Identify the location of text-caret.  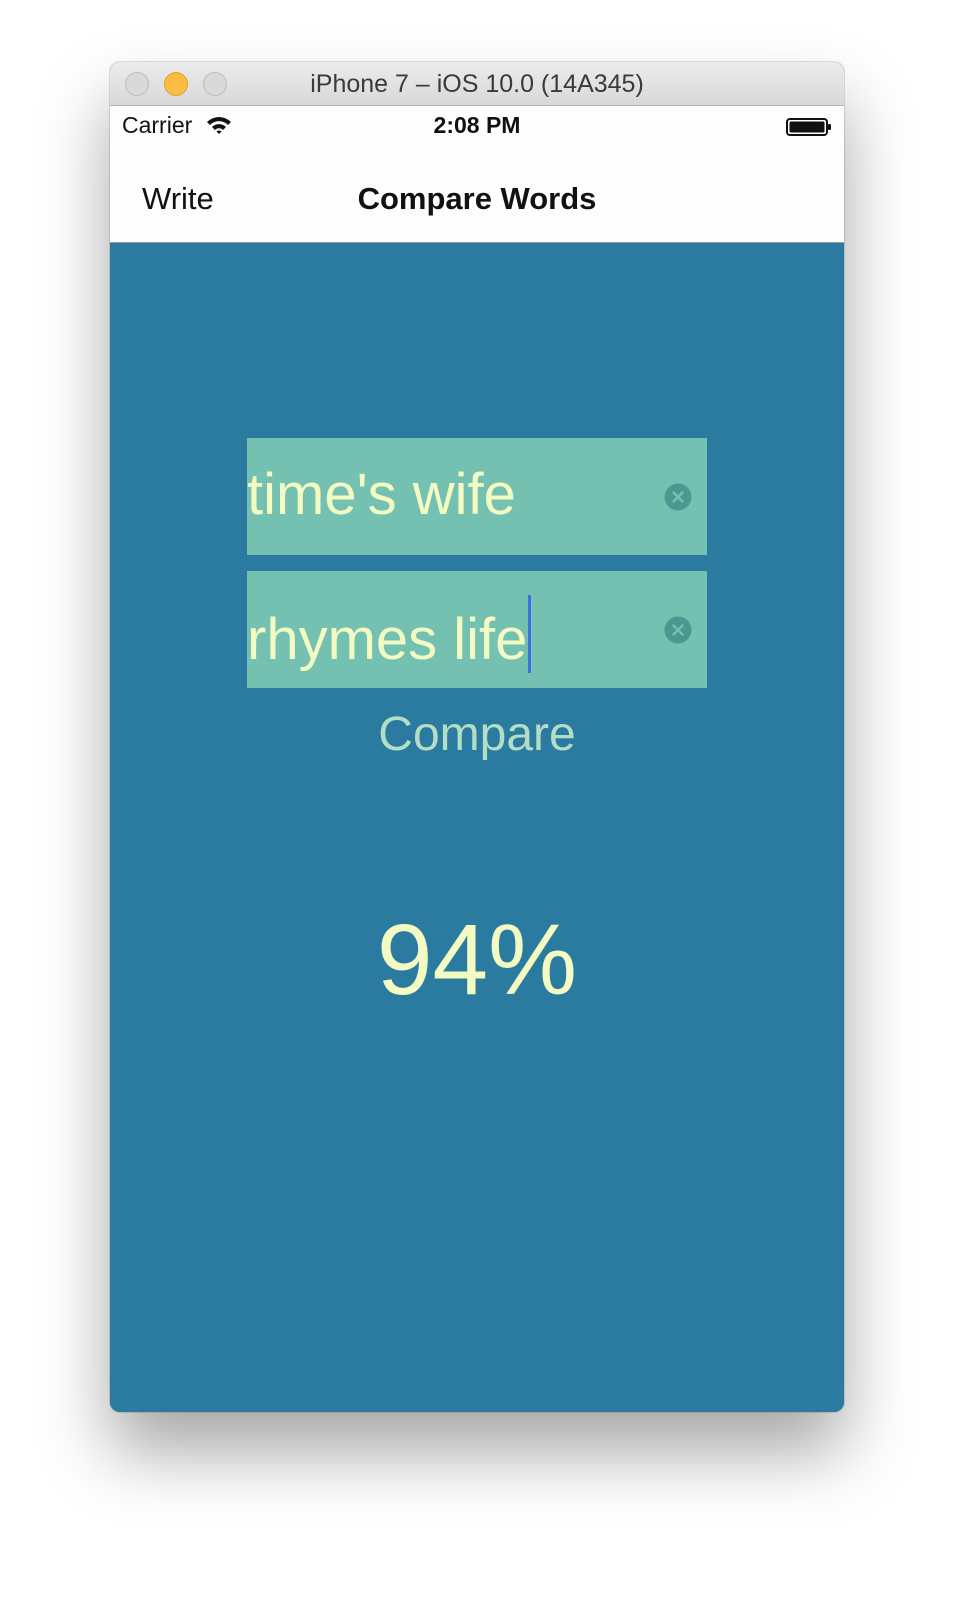
(530, 634).